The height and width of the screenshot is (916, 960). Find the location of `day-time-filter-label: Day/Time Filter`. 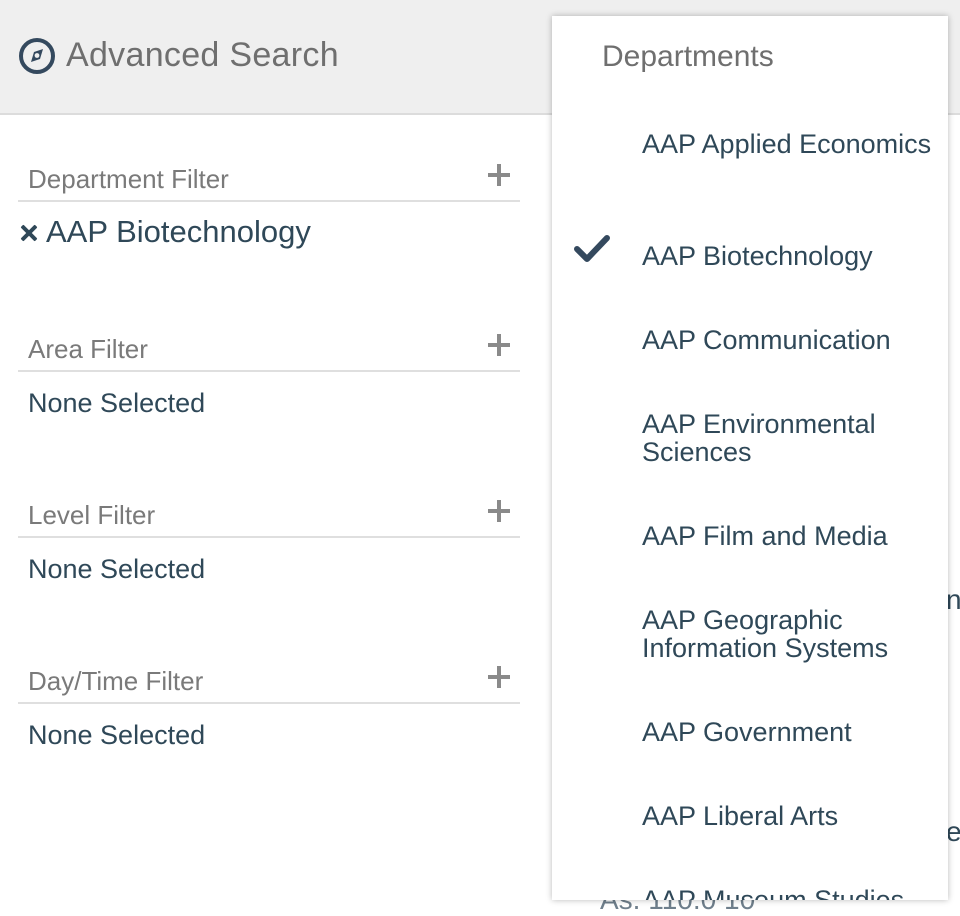

day-time-filter-label: Day/Time Filter is located at coordinates (116, 681).